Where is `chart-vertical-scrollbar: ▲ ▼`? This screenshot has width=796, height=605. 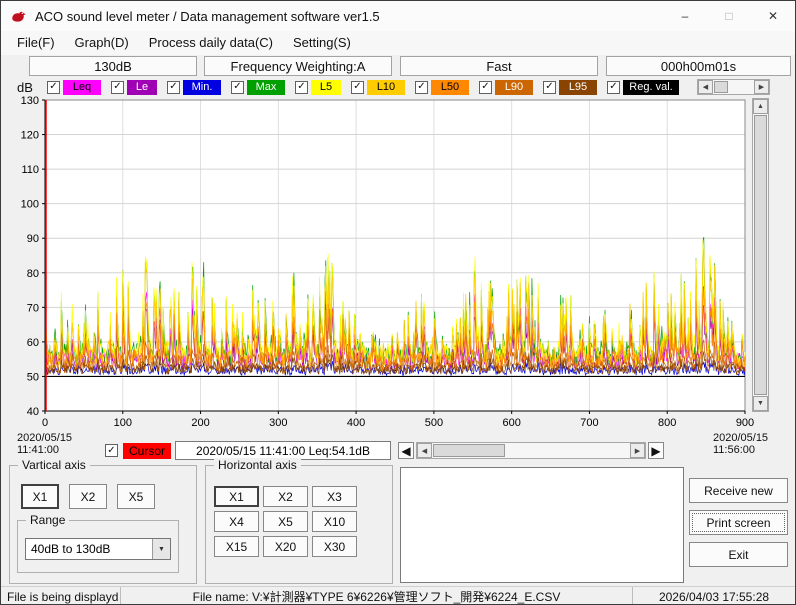
chart-vertical-scrollbar: ▲ ▼ is located at coordinates (760, 255).